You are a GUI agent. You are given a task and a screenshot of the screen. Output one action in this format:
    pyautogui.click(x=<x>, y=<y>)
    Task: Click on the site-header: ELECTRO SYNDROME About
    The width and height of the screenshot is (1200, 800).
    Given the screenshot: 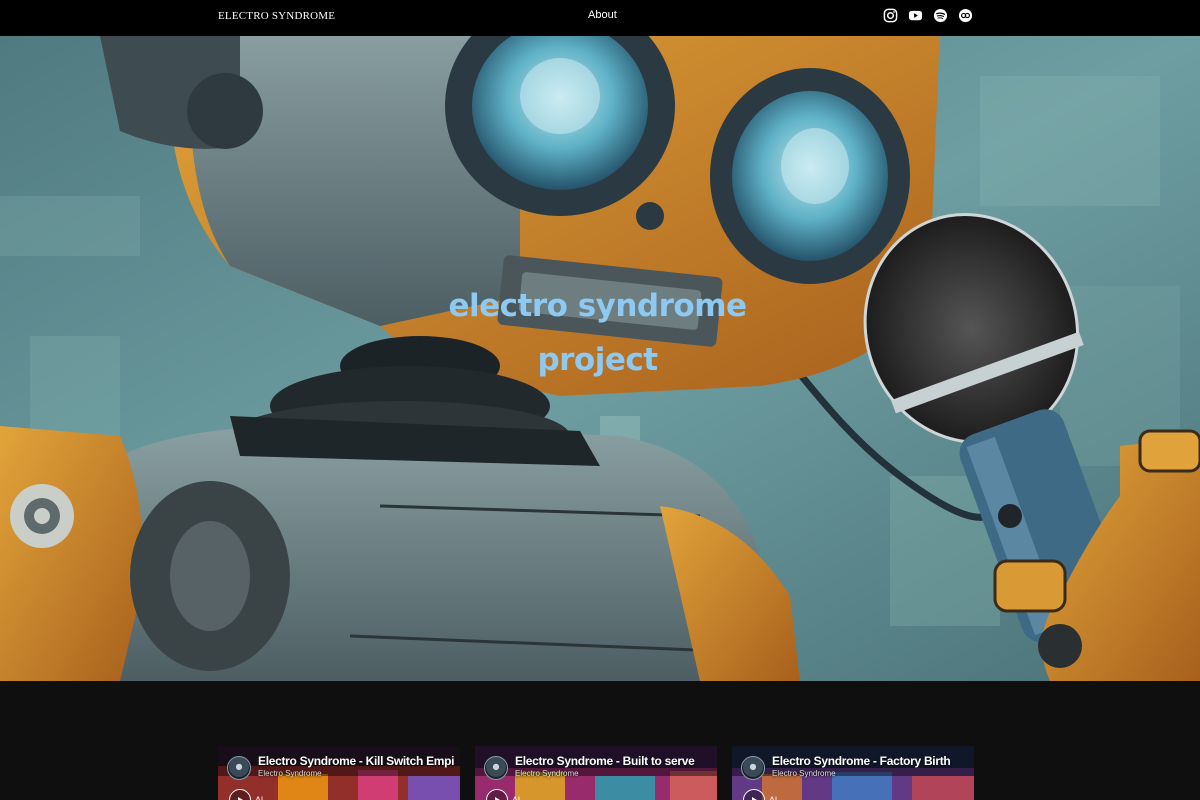 What is the action you would take?
    pyautogui.click(x=600, y=18)
    